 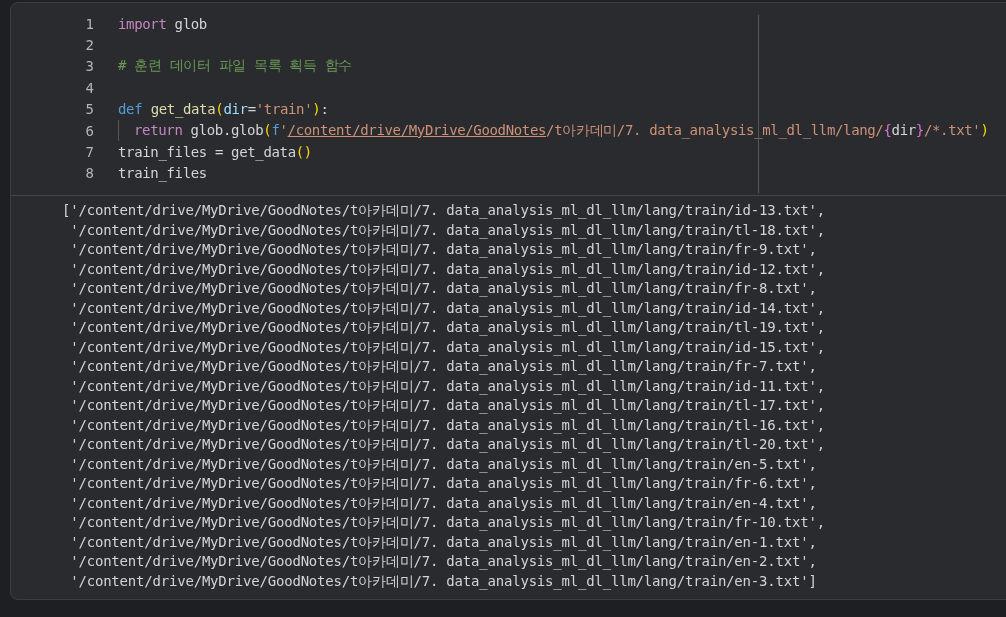 I want to click on output-line: '/content/drive/MyDrive/GoodNotes/t아카데미/7. data_analysis_ml_dl_llm/lang/train/tl-16.txt',, so click(x=447, y=425).